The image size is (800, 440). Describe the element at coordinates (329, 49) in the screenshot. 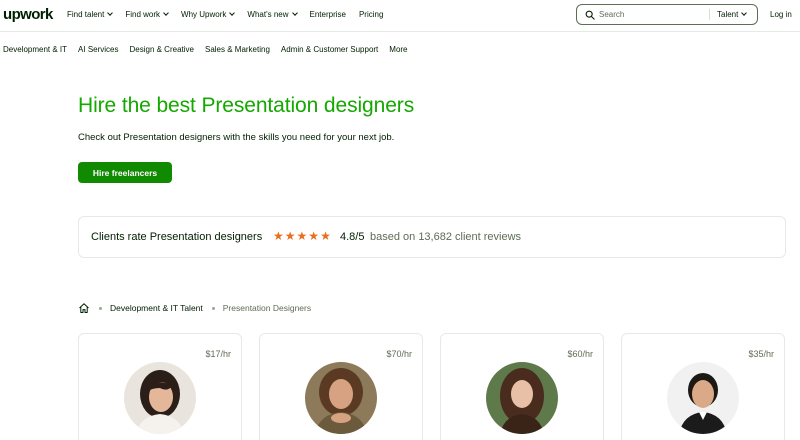

I see `category-admin-support: Admin & Customer Support` at that location.